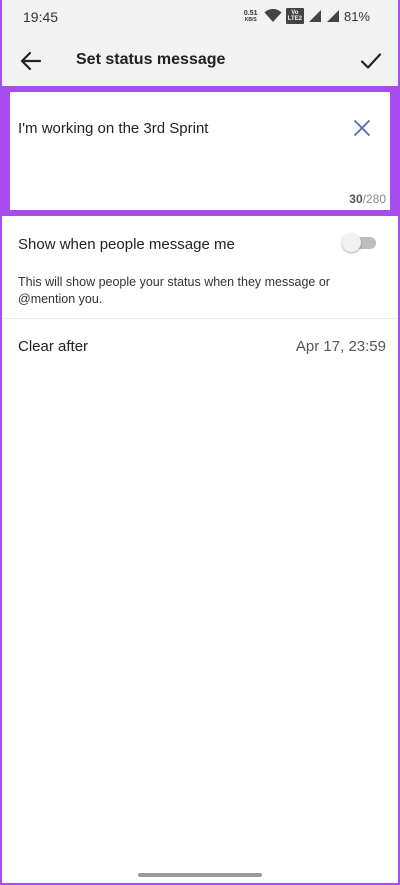 Image resolution: width=400 pixels, height=885 pixels. Describe the element at coordinates (250, 13) in the screenshot. I see `network-speed-value: 0.51` at that location.